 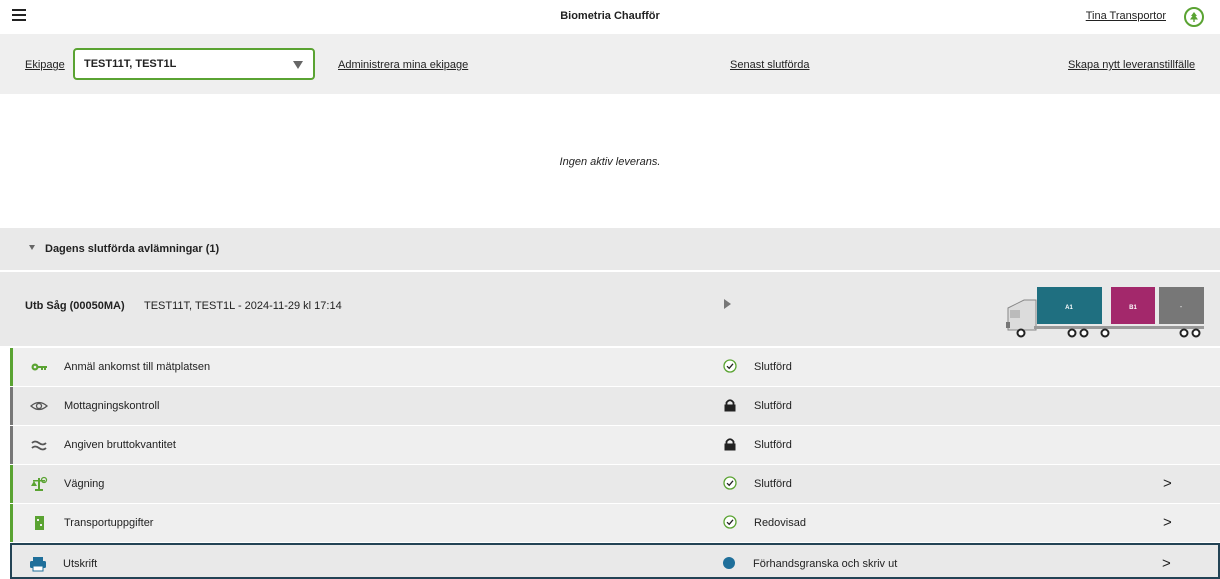 I want to click on step-row-print: Utskrift Förhandsgranska och skriv ut >, so click(x=615, y=561).